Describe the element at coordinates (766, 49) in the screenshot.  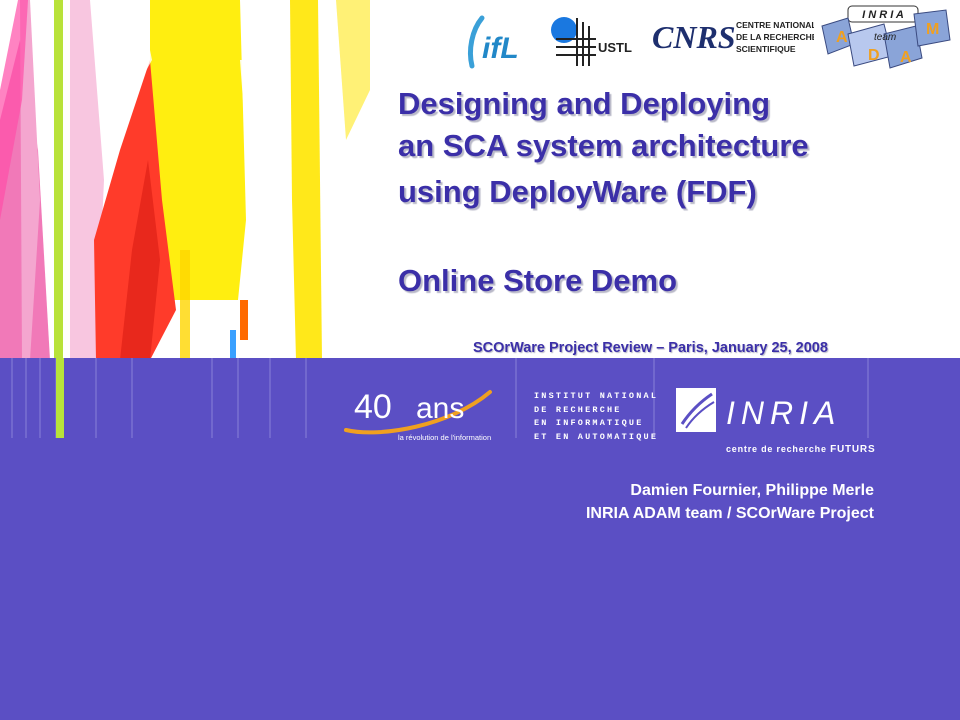
I see `cnrs-line-3: SCIENTIFIQUE` at that location.